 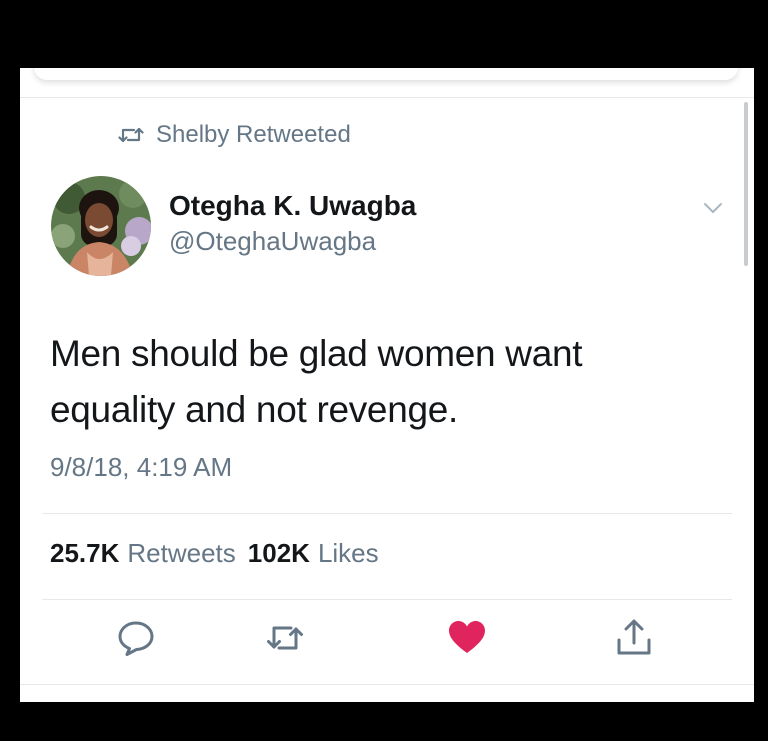 I want to click on top-search-bar, so click(x=386, y=74).